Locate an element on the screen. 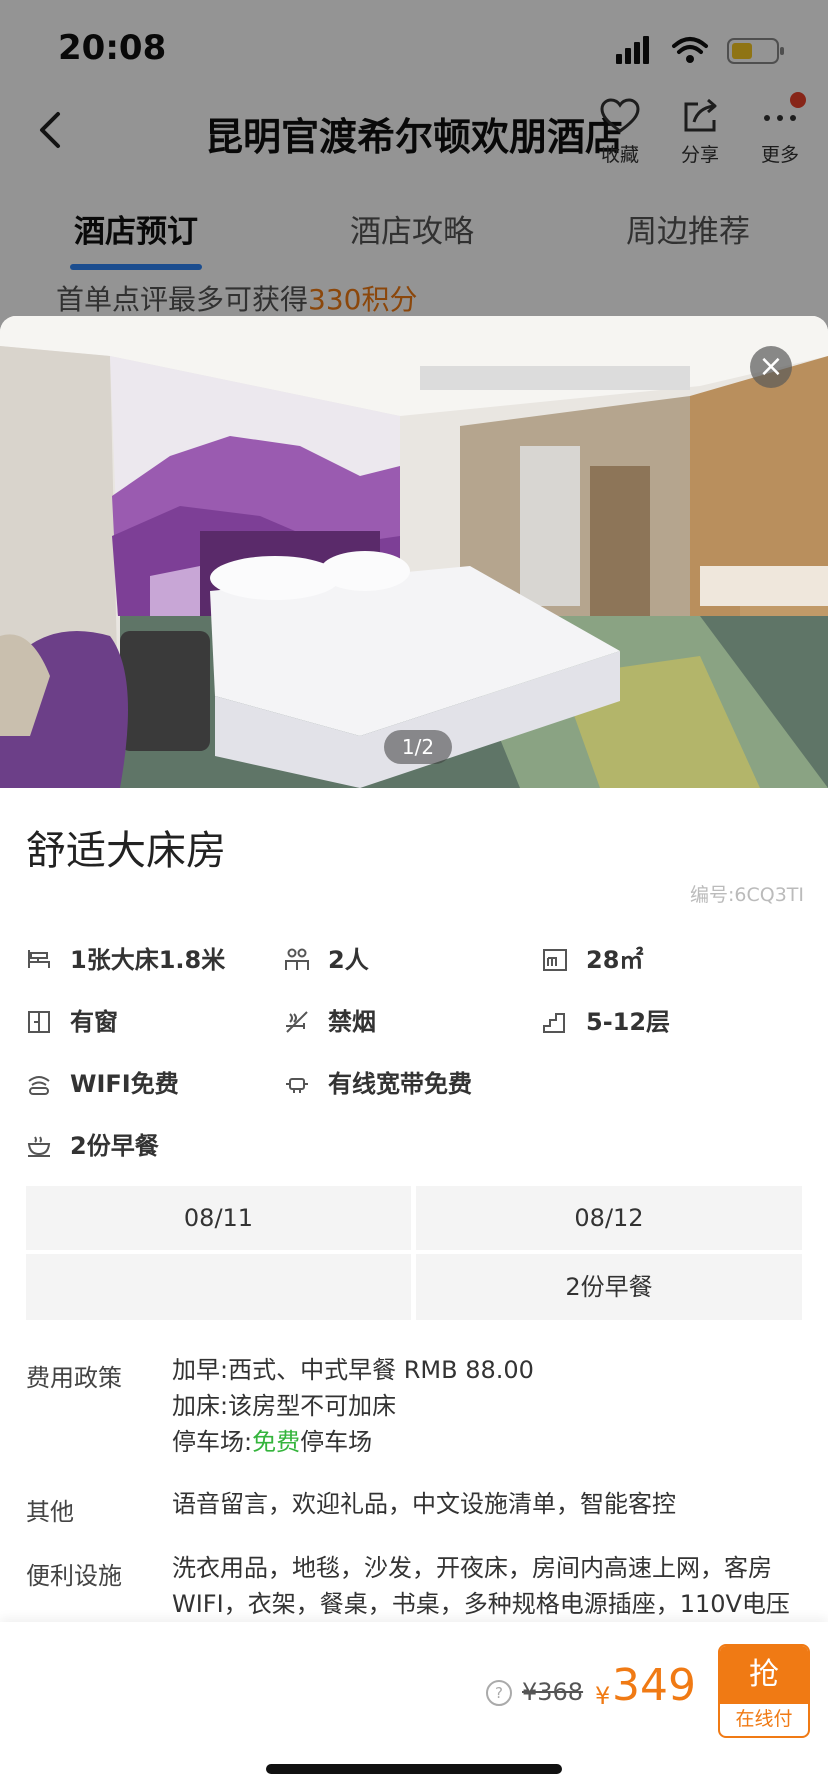 The image size is (828, 1792). room-code: 编号:6CQ3TI is located at coordinates (746, 895).